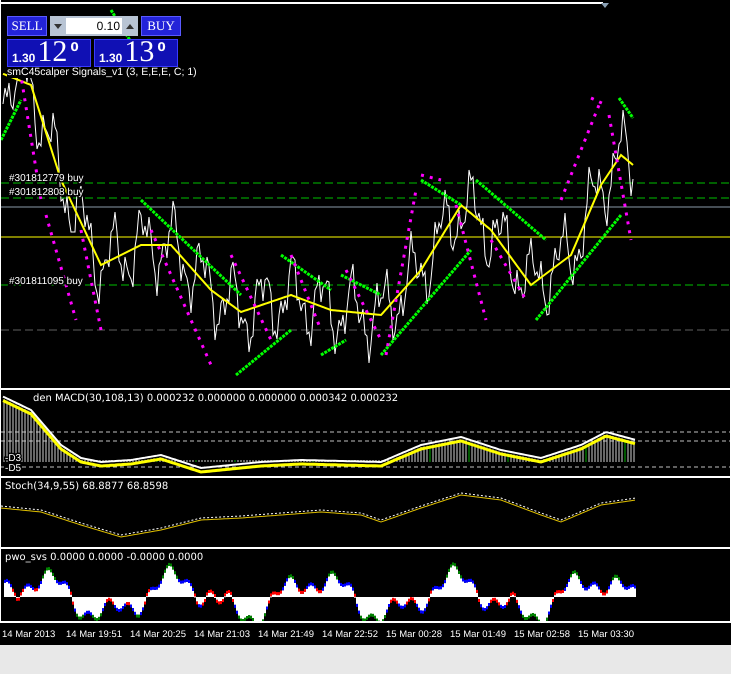 This screenshot has height=674, width=731. Describe the element at coordinates (94, 26) in the screenshot. I see `lot-size-field: 0.10` at that location.